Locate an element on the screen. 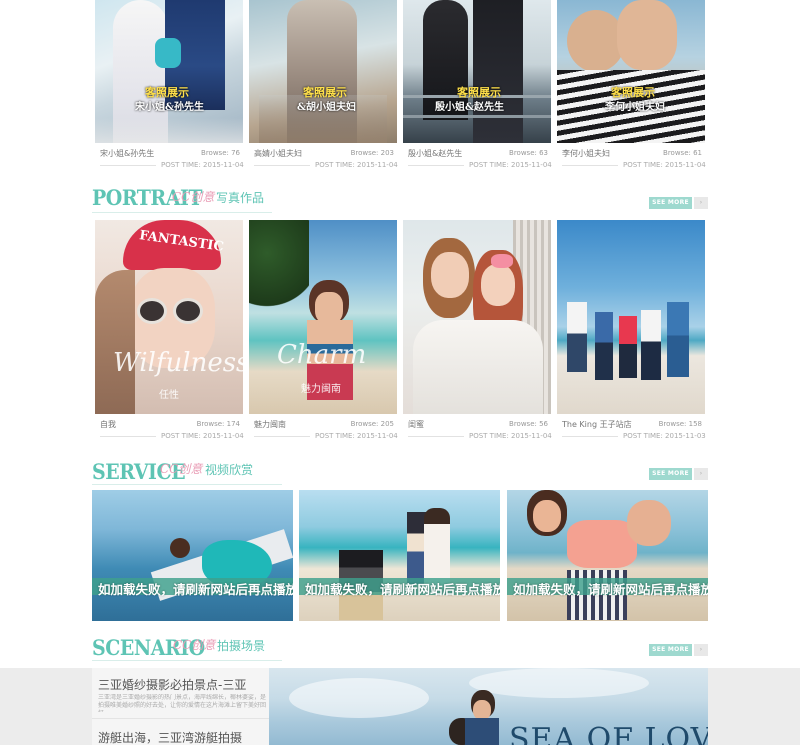  portrait-photo: Charm 魅力闽南 is located at coordinates (323, 317).